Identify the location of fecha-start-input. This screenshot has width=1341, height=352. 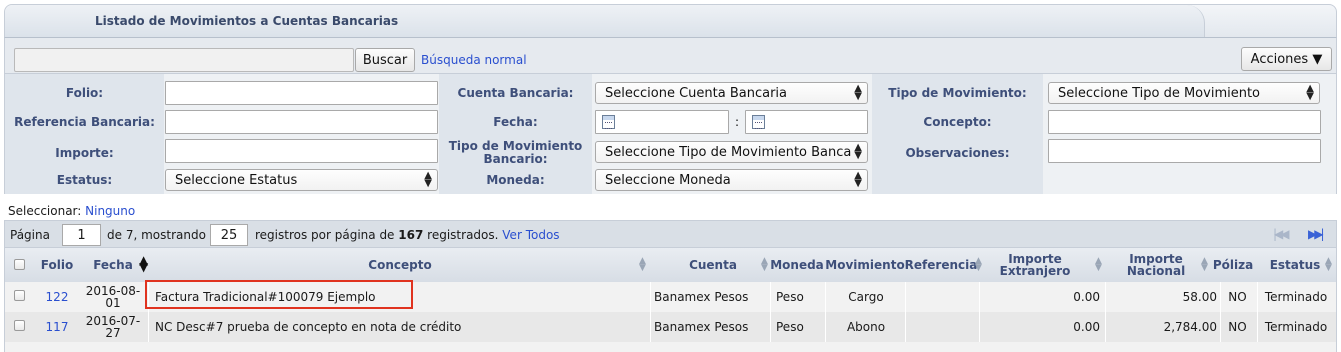
(662, 122).